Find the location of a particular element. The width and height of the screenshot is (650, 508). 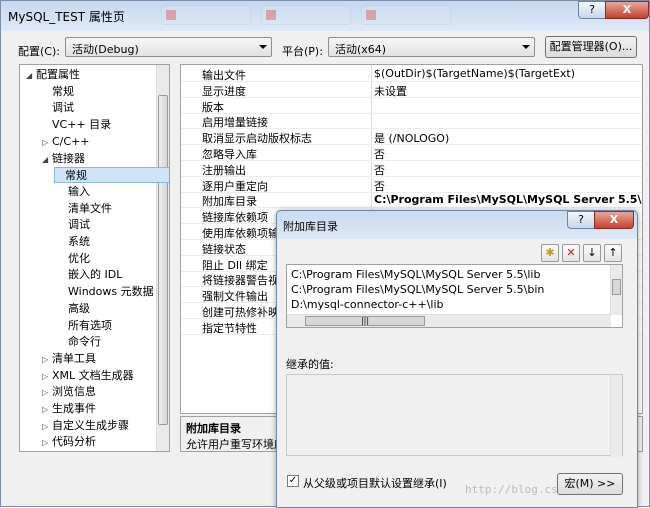

tree-item: 所有选项 is located at coordinates (85, 326).